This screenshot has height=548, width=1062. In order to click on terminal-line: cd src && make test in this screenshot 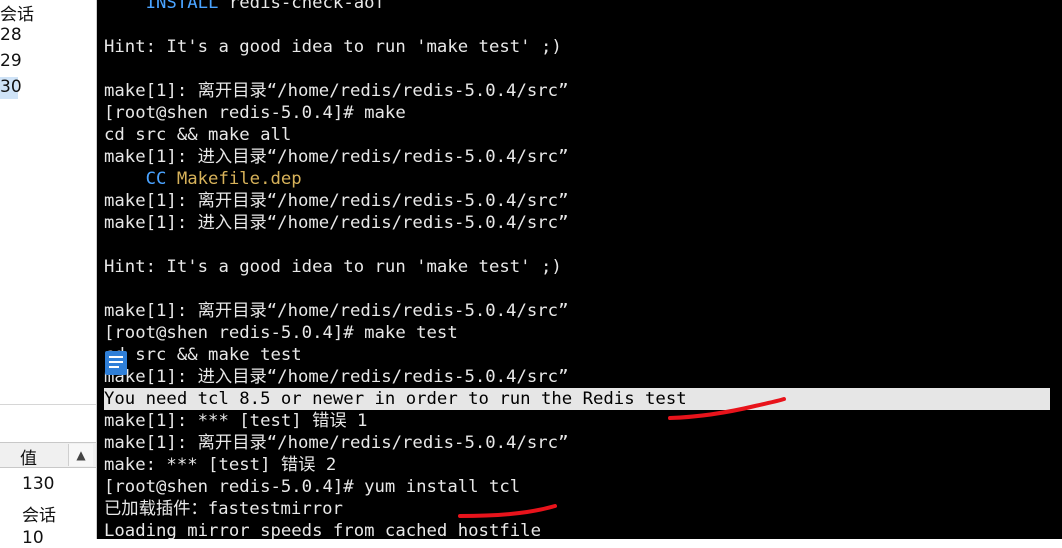, I will do `click(203, 355)`.